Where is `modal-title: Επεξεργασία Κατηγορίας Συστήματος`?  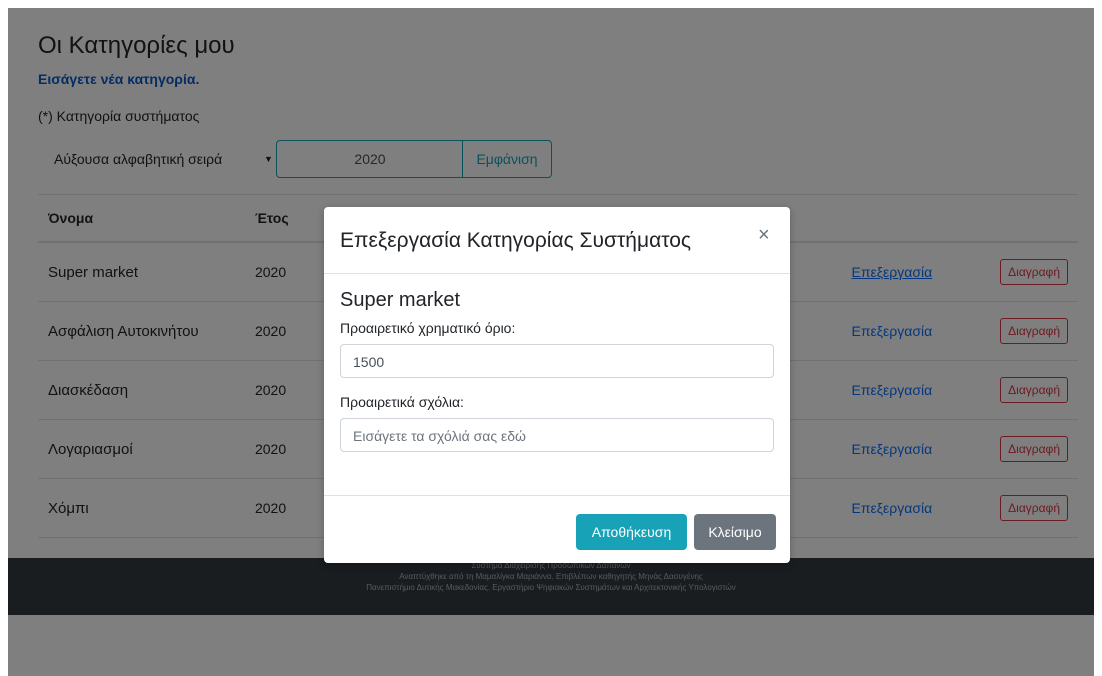 modal-title: Επεξεργασία Κατηγορίας Συστήματος is located at coordinates (516, 240).